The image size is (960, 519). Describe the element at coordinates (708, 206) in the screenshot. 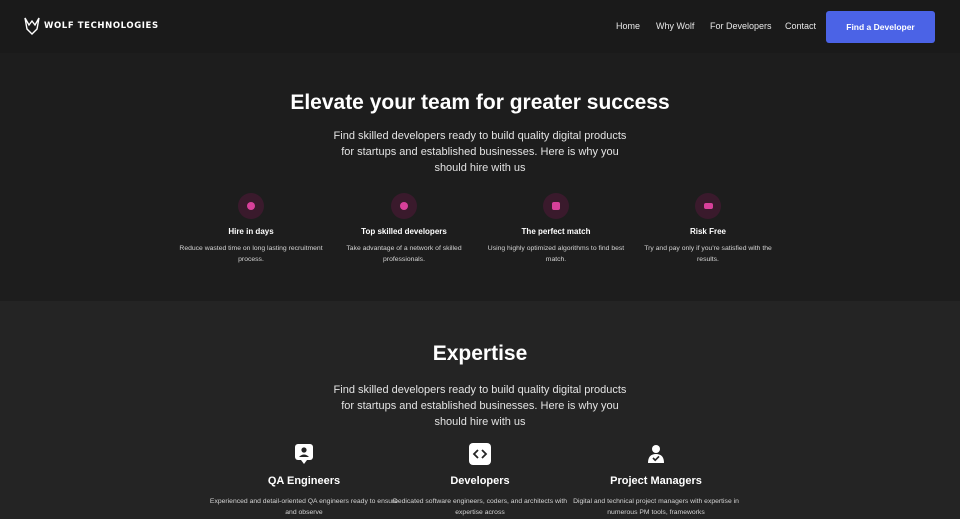

I see `ticket-icon` at that location.